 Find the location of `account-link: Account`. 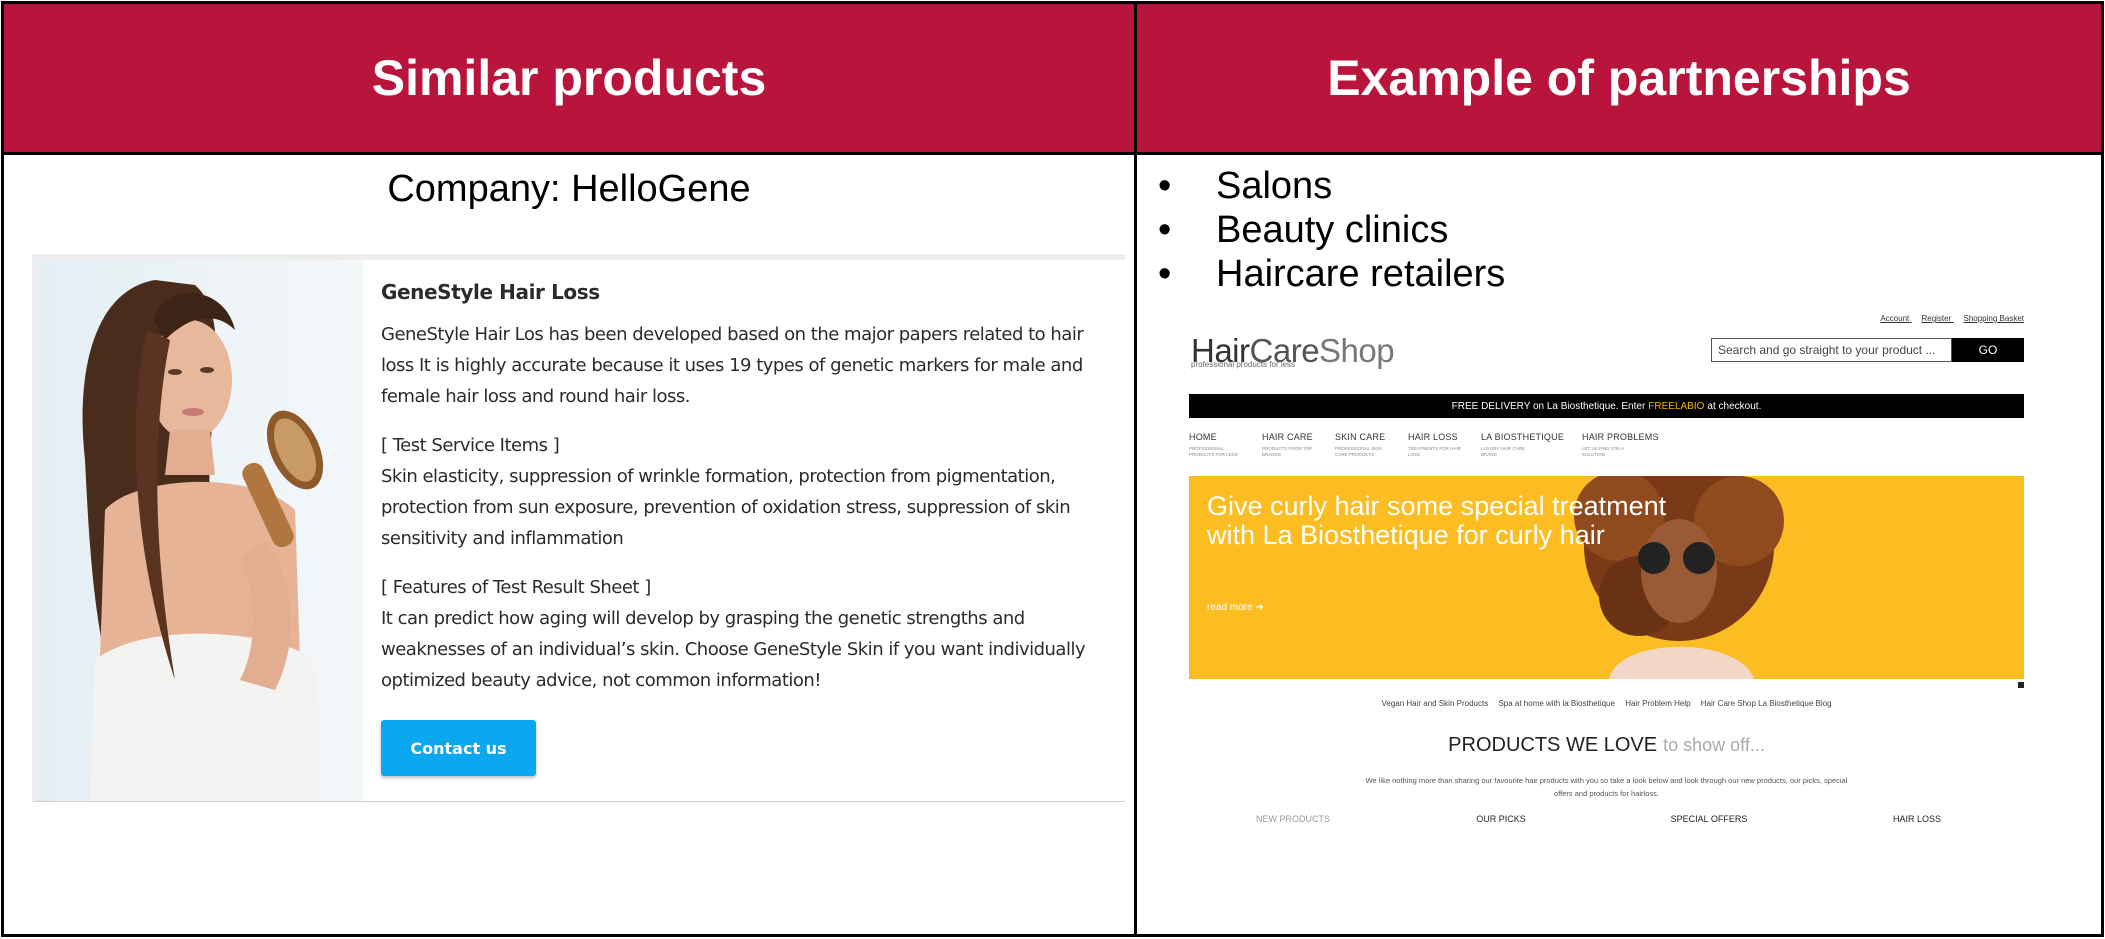

account-link: Account is located at coordinates (1894, 318).